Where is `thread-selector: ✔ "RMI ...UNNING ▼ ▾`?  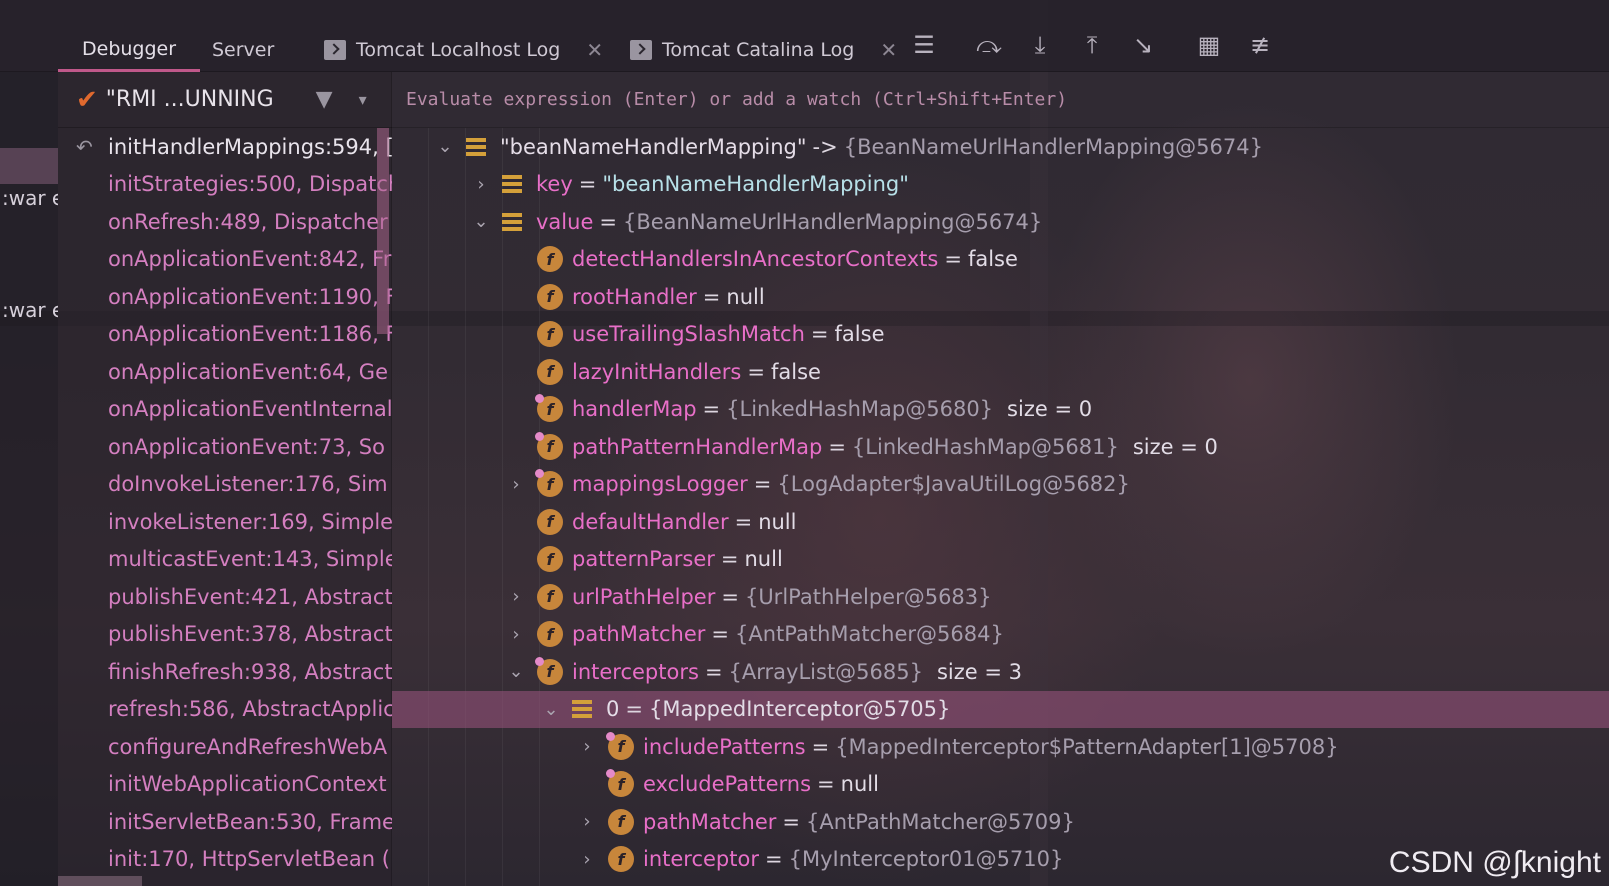 thread-selector: ✔ "RMI ...UNNING ▼ ▾ is located at coordinates (225, 100).